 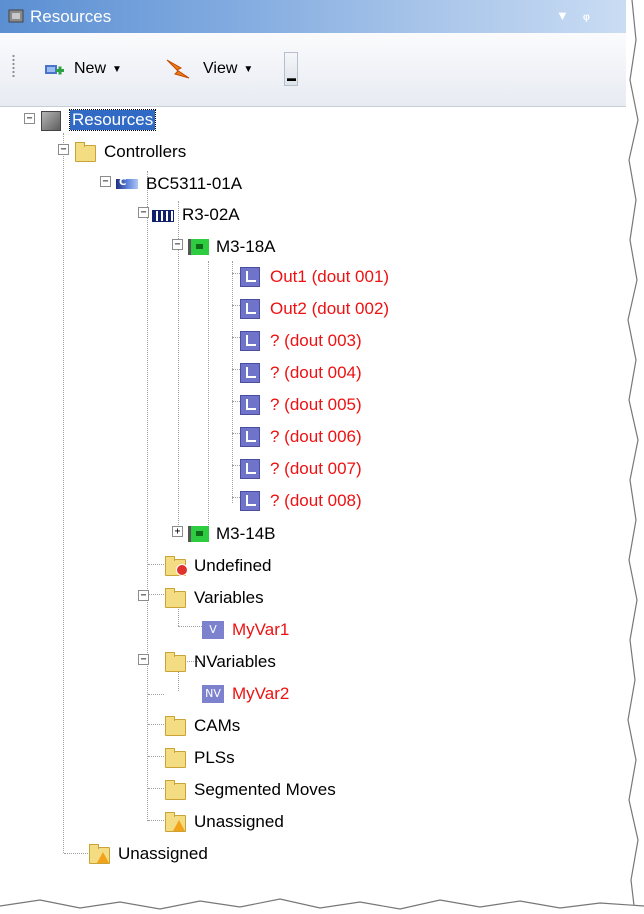 What do you see at coordinates (316, 404) in the screenshot?
I see `tree-node-label: ? (dout 005)` at bounding box center [316, 404].